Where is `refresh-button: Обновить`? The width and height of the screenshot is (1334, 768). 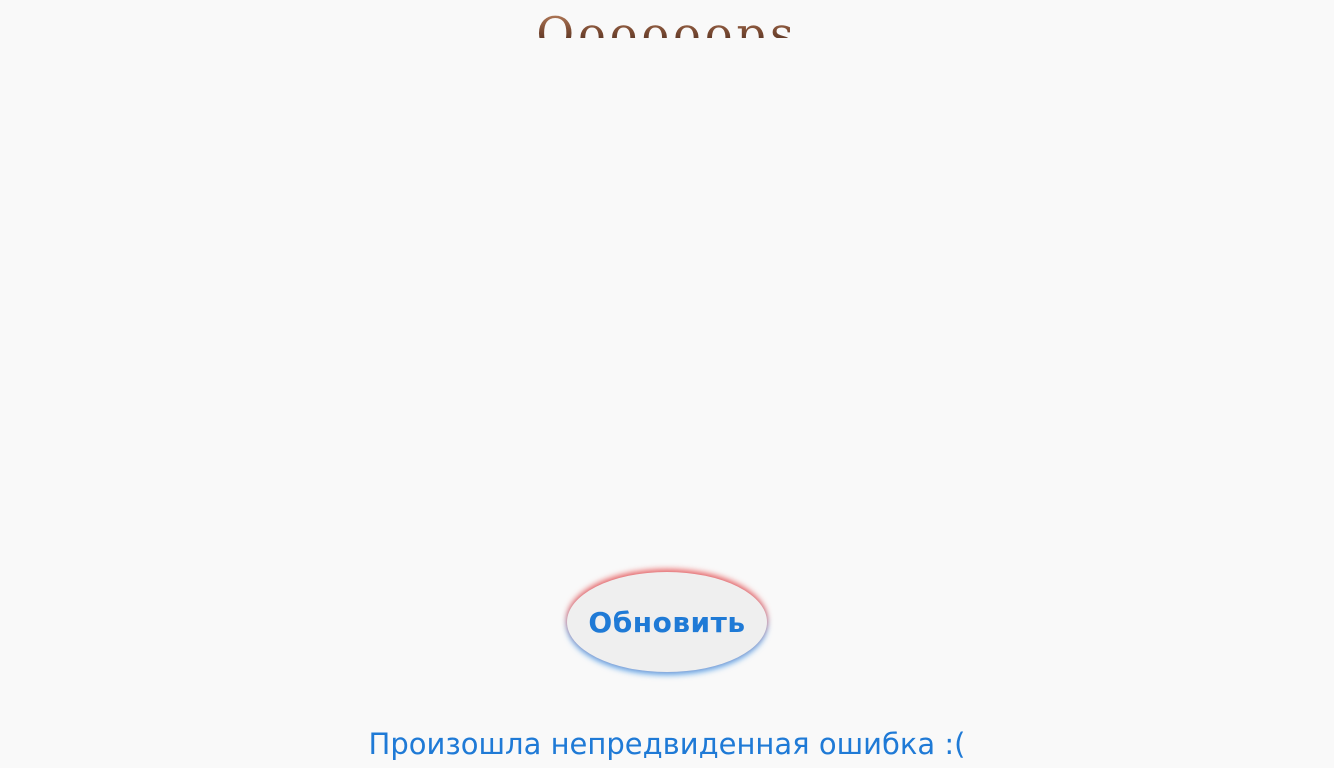
refresh-button: Обновить is located at coordinates (667, 622).